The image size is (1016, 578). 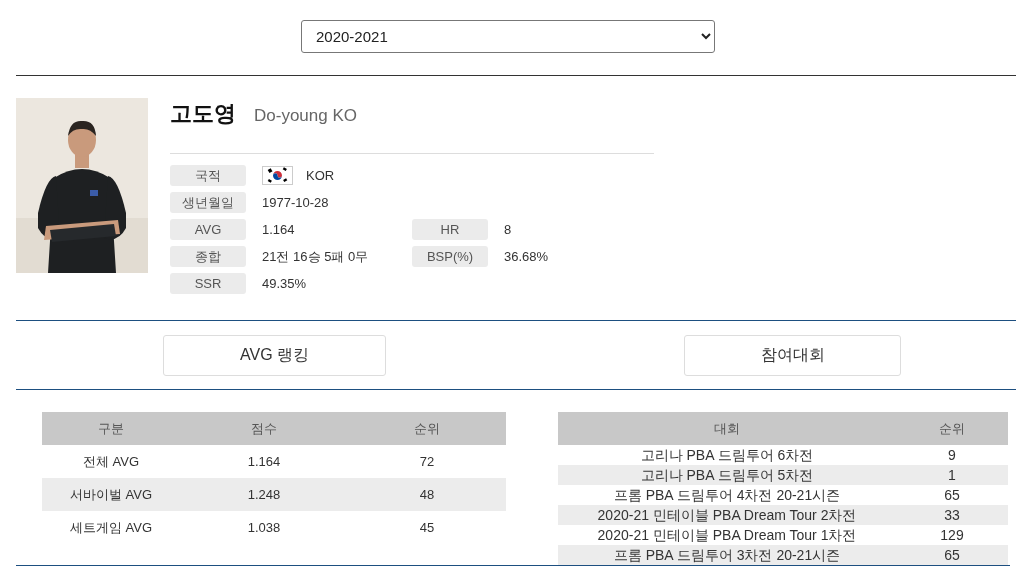 I want to click on table-cell: 서바이벌 AVG, so click(x=111, y=494).